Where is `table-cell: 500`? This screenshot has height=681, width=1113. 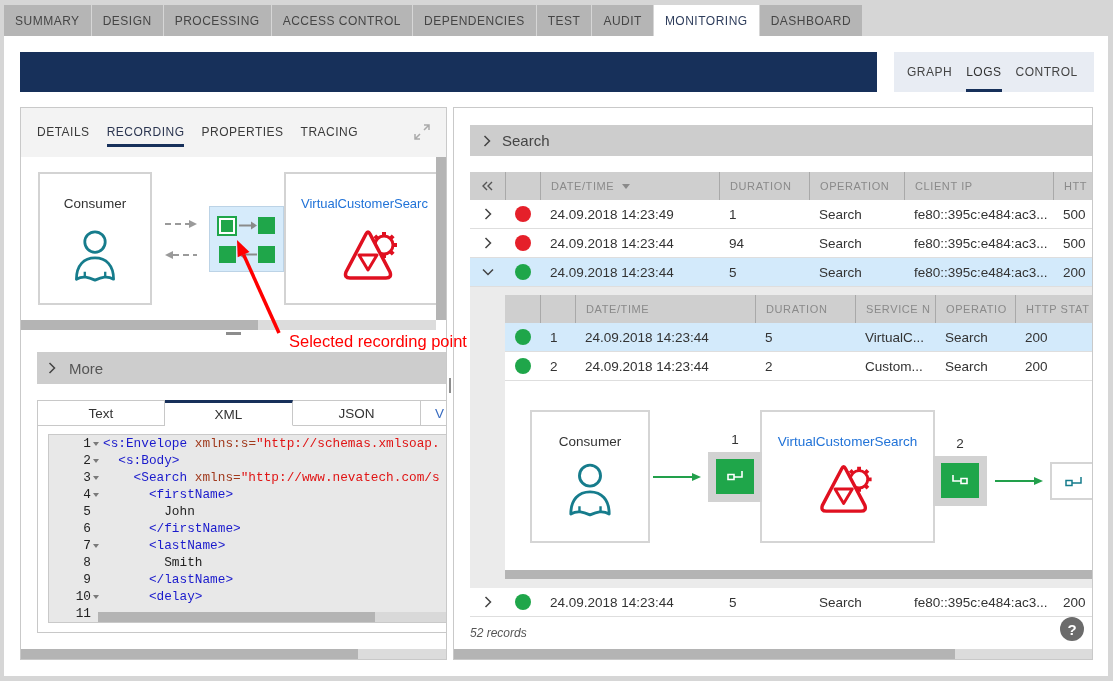 table-cell: 500 is located at coordinates (1074, 243).